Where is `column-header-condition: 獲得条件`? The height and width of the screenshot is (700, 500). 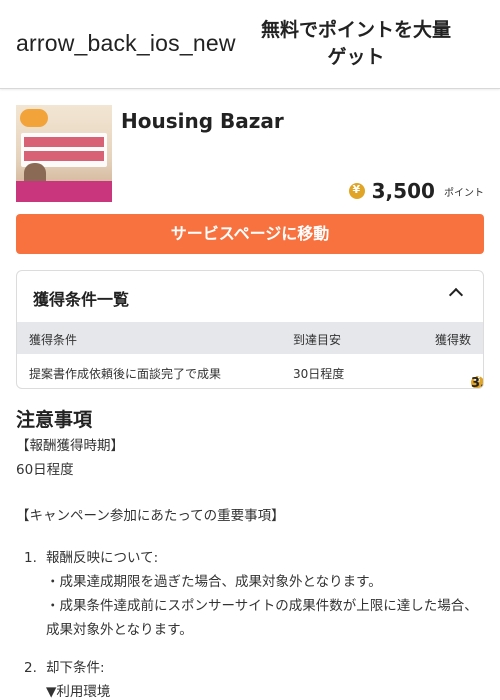 column-header-condition: 獲得条件 is located at coordinates (53, 340).